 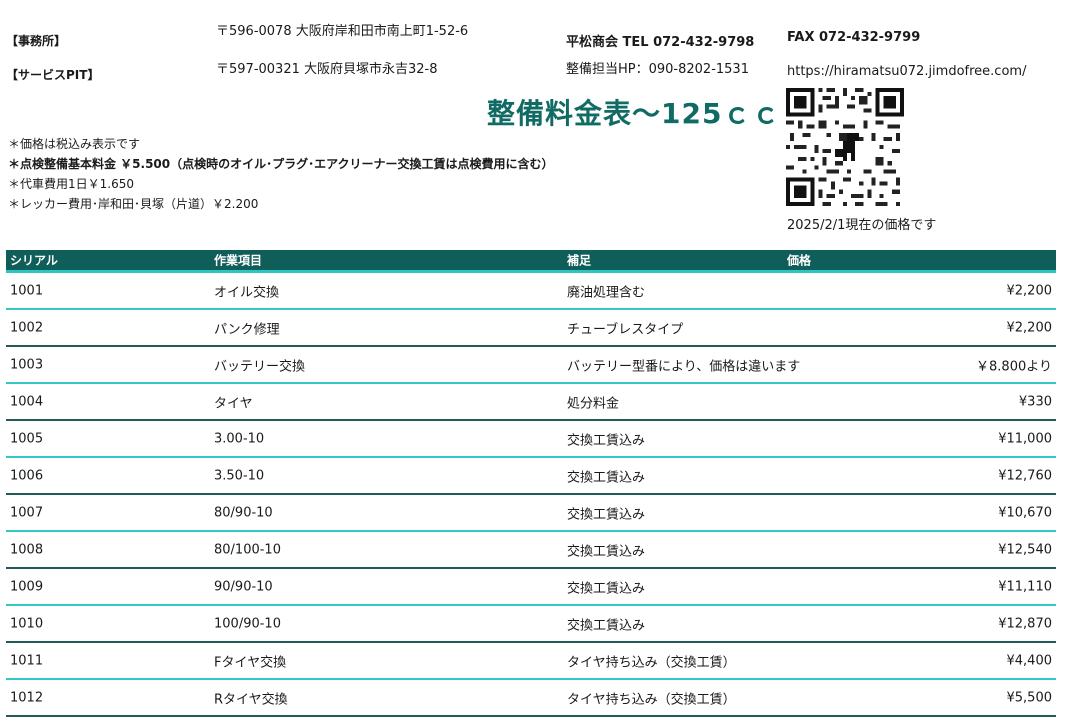 I want to click on row-price: ¥4,400, so click(x=1029, y=660).